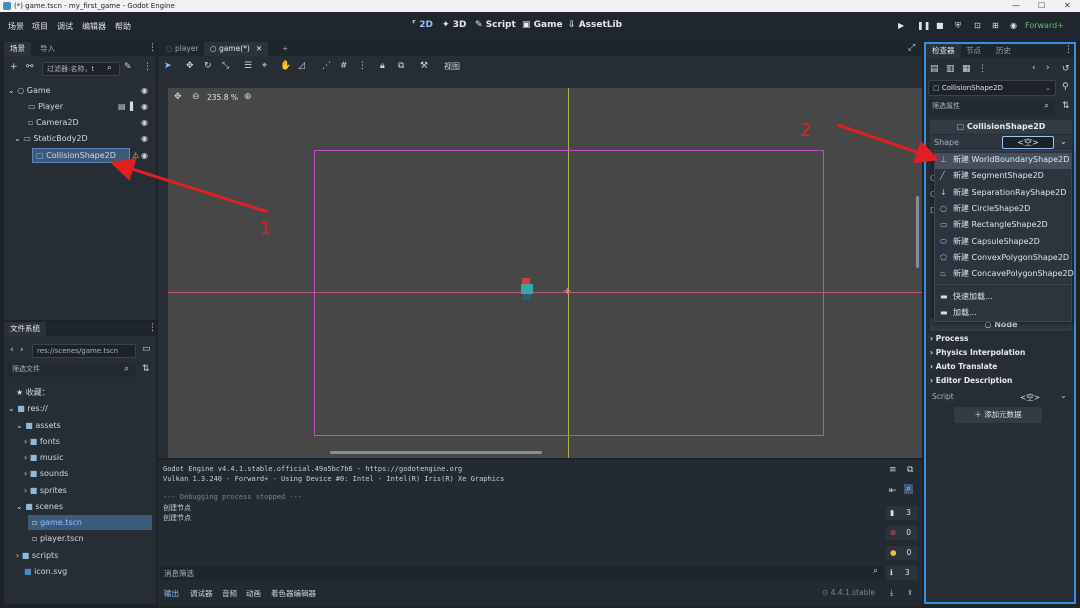  Describe the element at coordinates (806, 130) in the screenshot. I see `annotation-label-2: 2` at that location.